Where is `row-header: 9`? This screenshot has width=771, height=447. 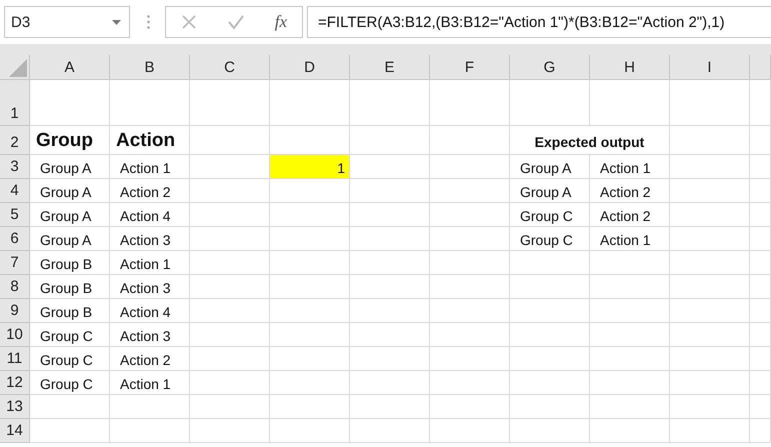 row-header: 9 is located at coordinates (15, 311).